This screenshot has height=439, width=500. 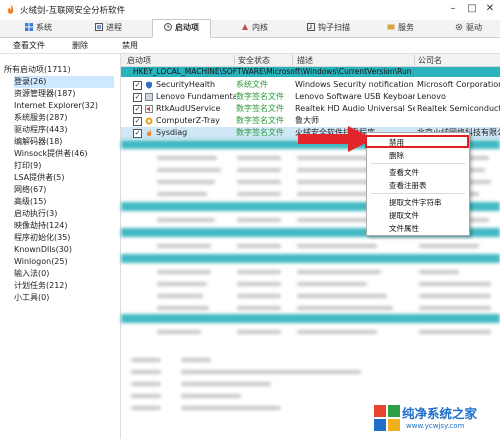 What do you see at coordinates (472, 9) in the screenshot?
I see `maximize-button: □` at bounding box center [472, 9].